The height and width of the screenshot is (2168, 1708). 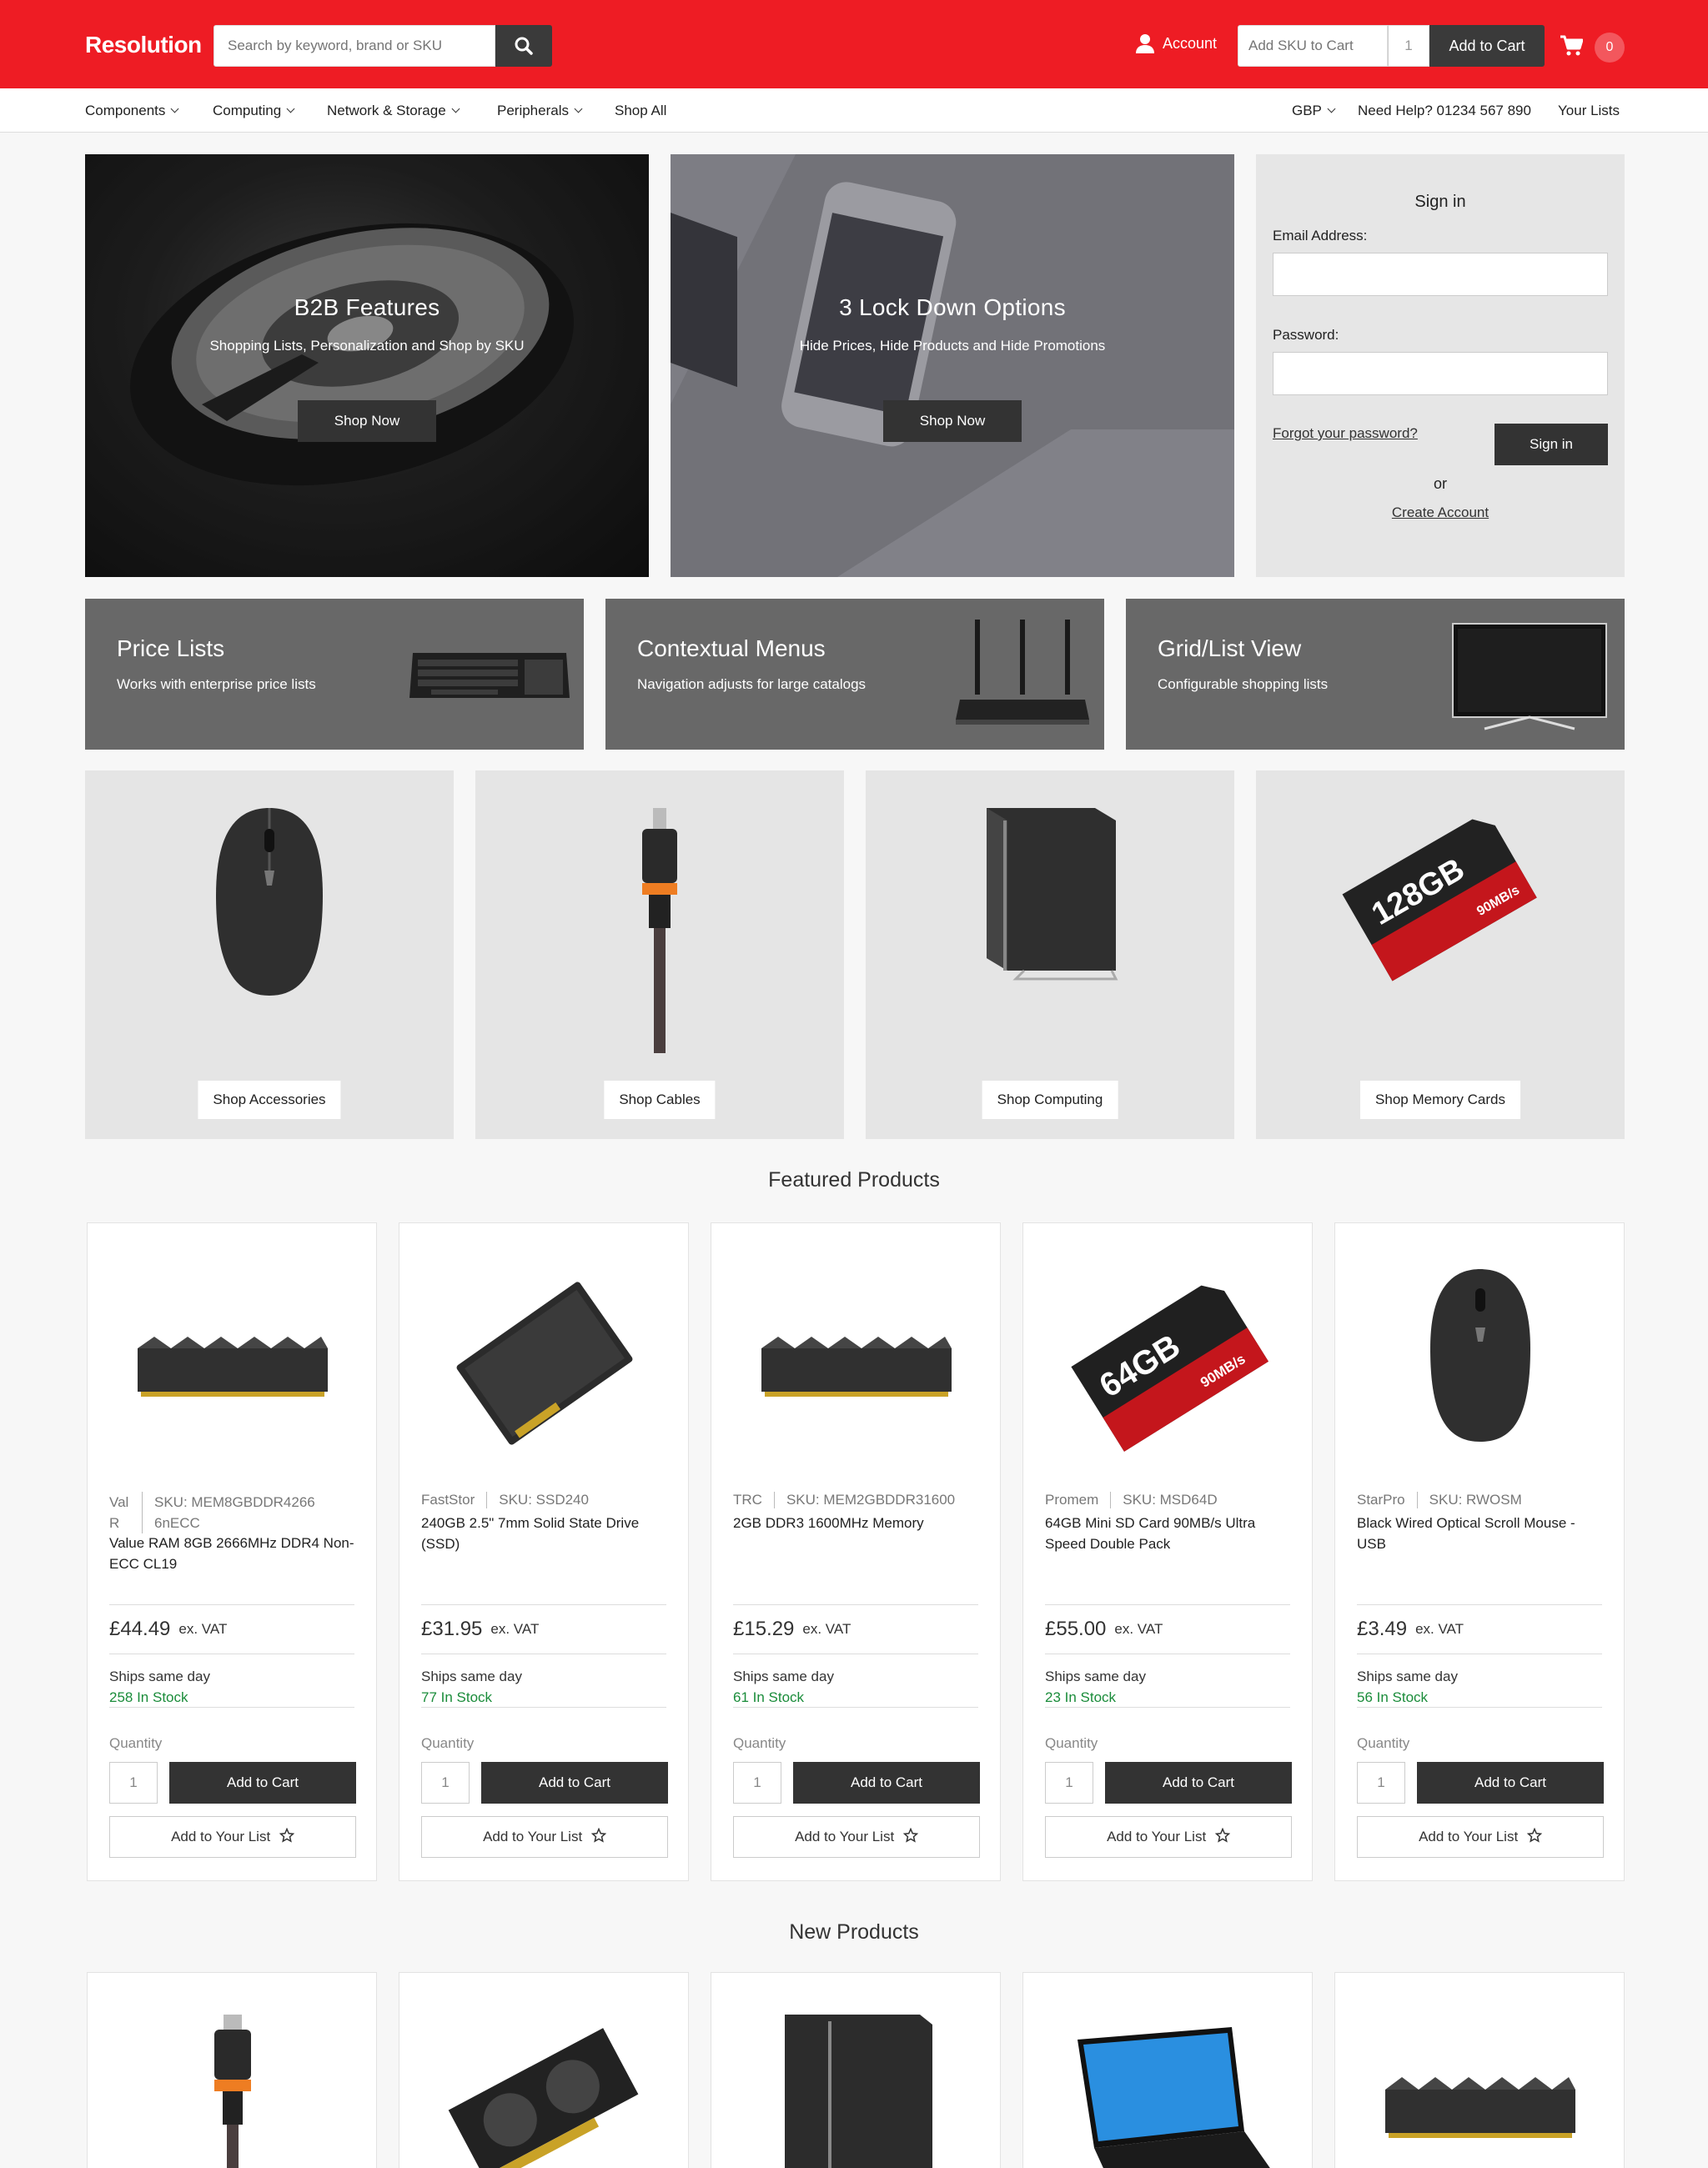 I want to click on help-phone: Need Help? 01234 567 890, so click(x=1444, y=110).